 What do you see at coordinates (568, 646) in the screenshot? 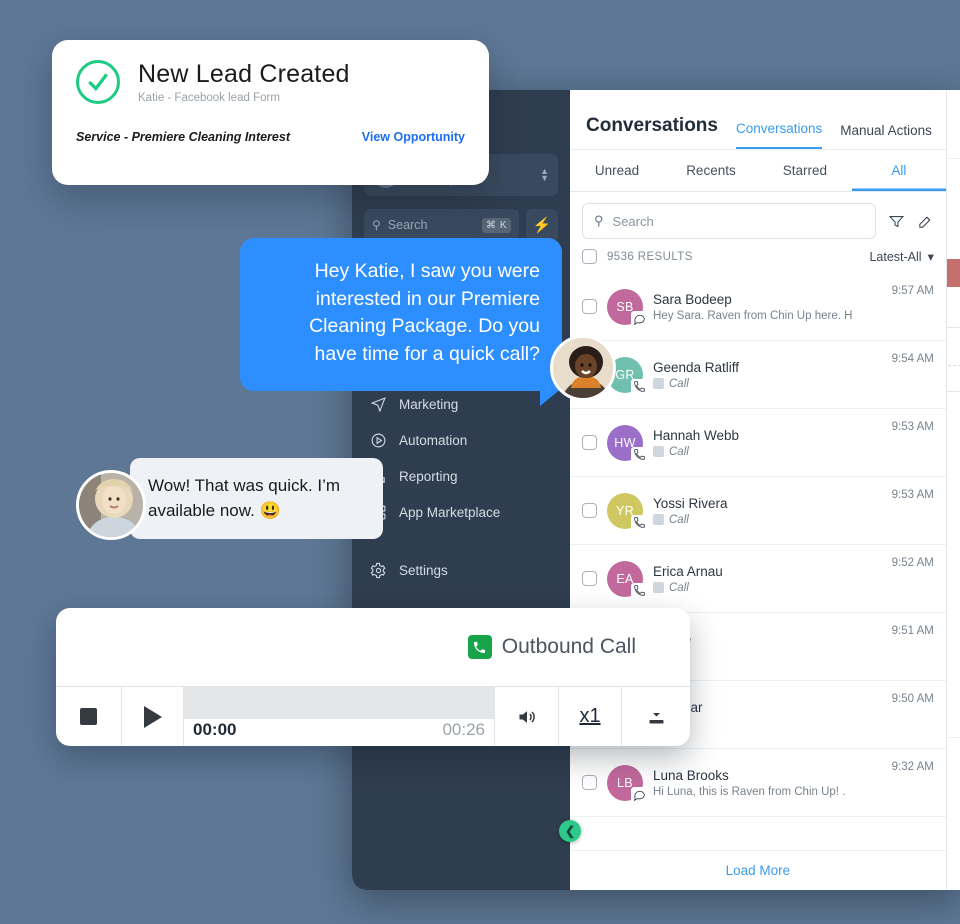
I see `player-label: Outbound Call` at bounding box center [568, 646].